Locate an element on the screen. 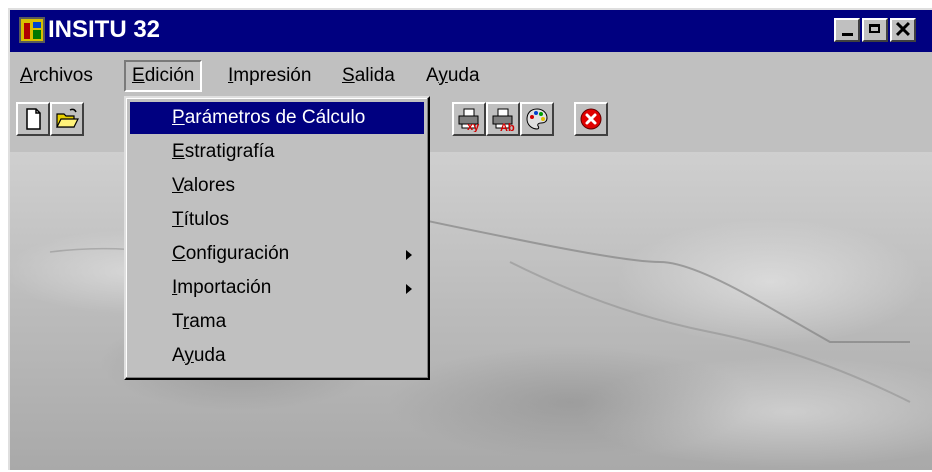 This screenshot has width=932, height=472. close-button: ✕ is located at coordinates (903, 30).